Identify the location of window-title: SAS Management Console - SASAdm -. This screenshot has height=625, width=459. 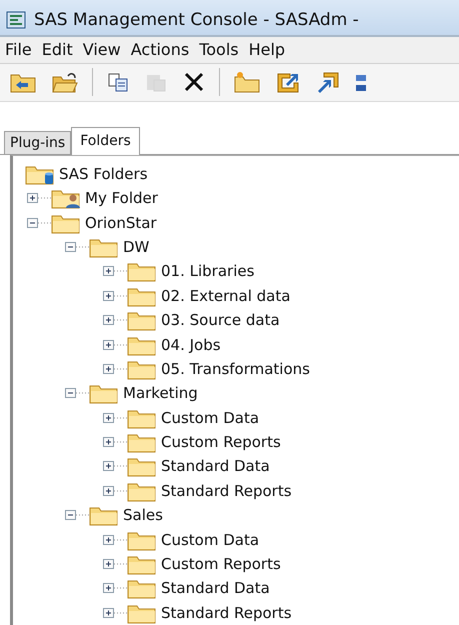
(196, 20).